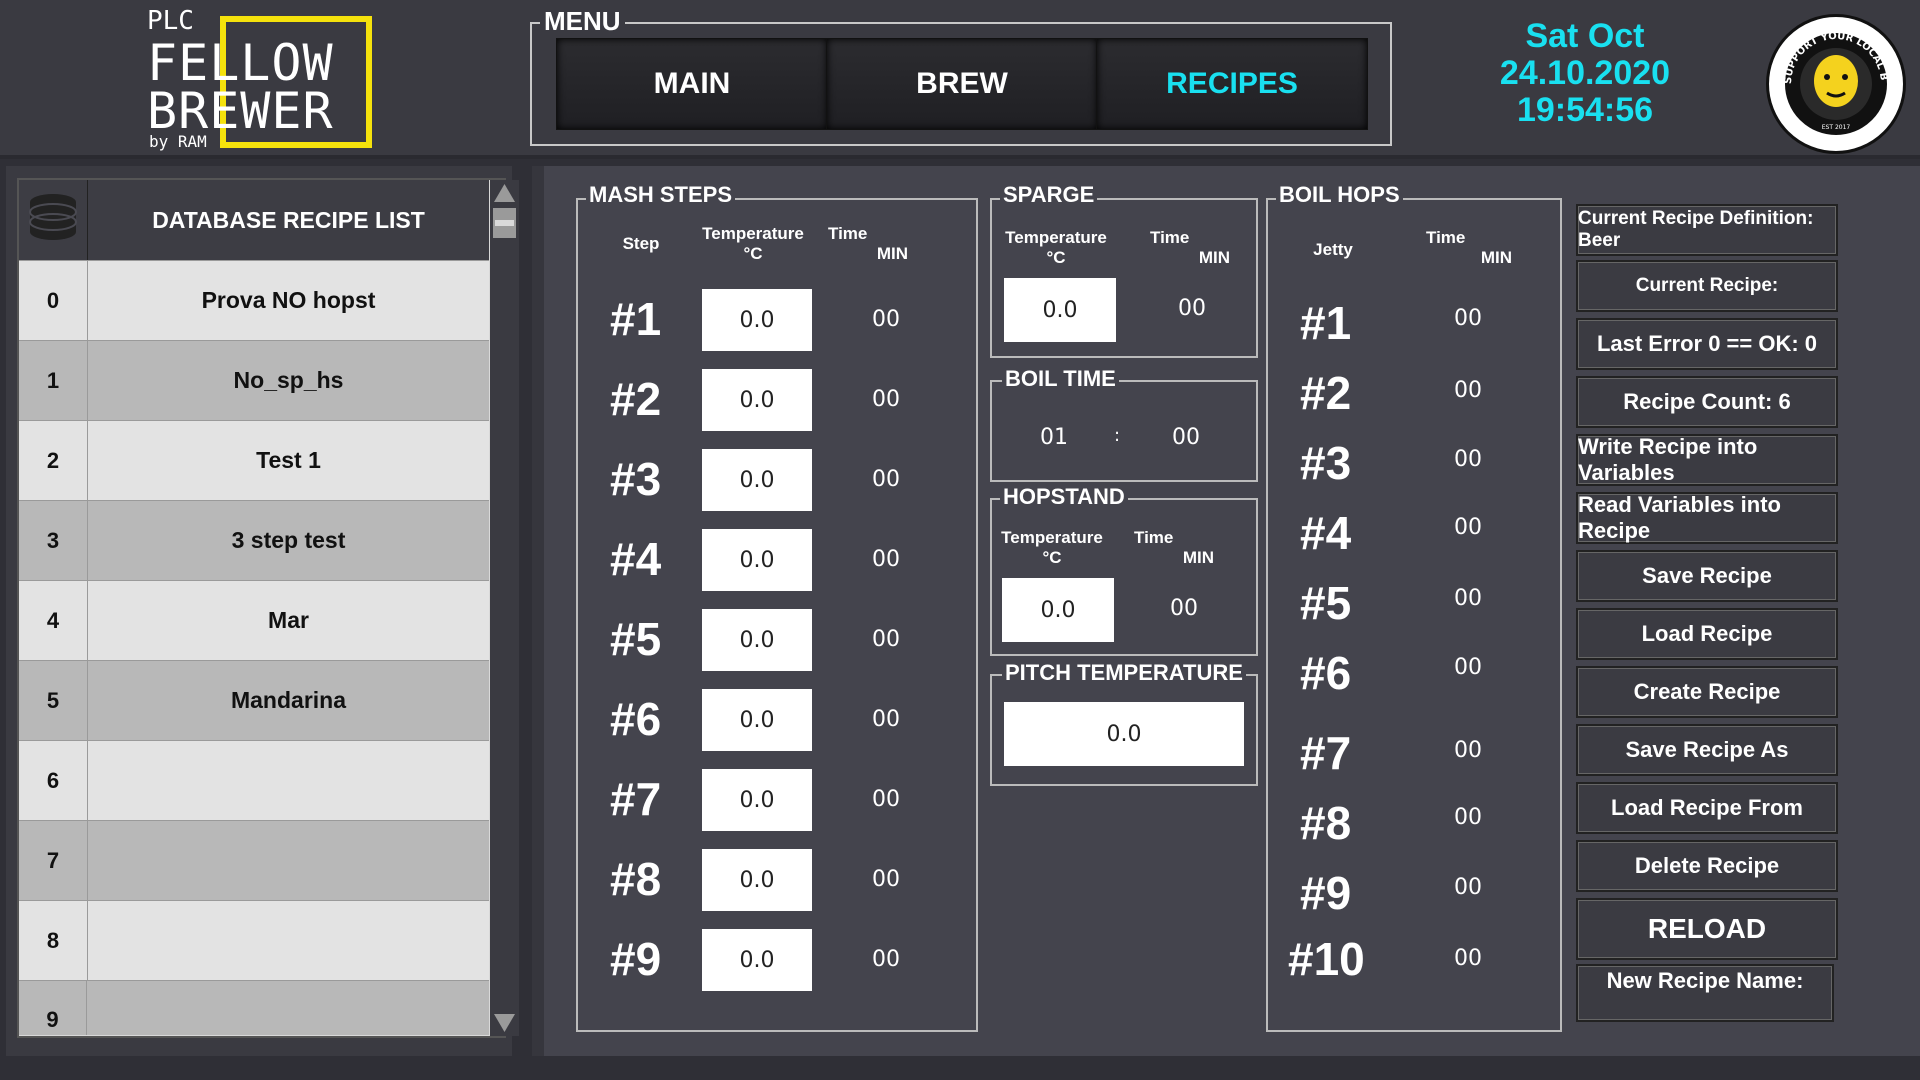 The width and height of the screenshot is (1920, 1080). Describe the element at coordinates (1124, 734) in the screenshot. I see `pitch-temperature-input: 0.0` at that location.